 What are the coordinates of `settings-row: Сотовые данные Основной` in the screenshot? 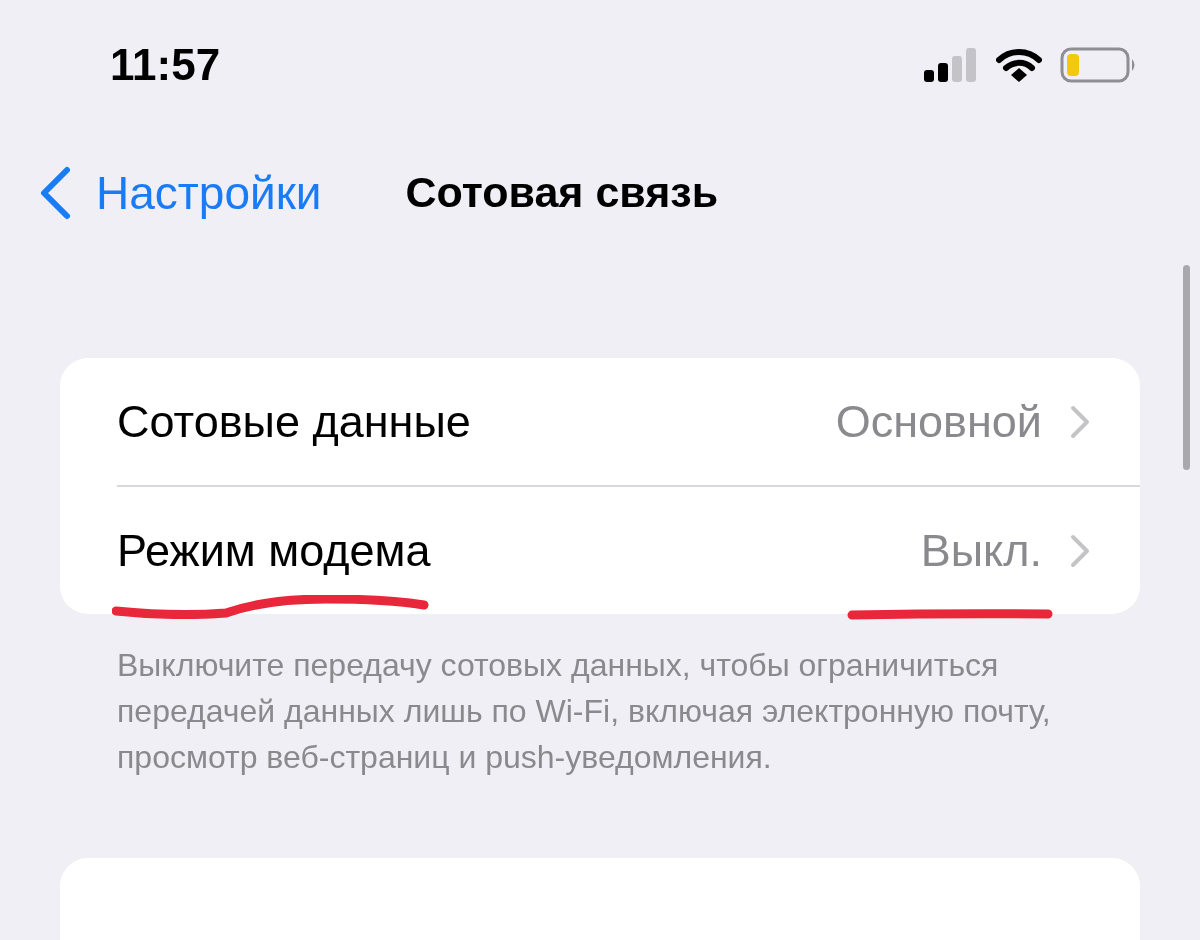 It's located at (628, 421).